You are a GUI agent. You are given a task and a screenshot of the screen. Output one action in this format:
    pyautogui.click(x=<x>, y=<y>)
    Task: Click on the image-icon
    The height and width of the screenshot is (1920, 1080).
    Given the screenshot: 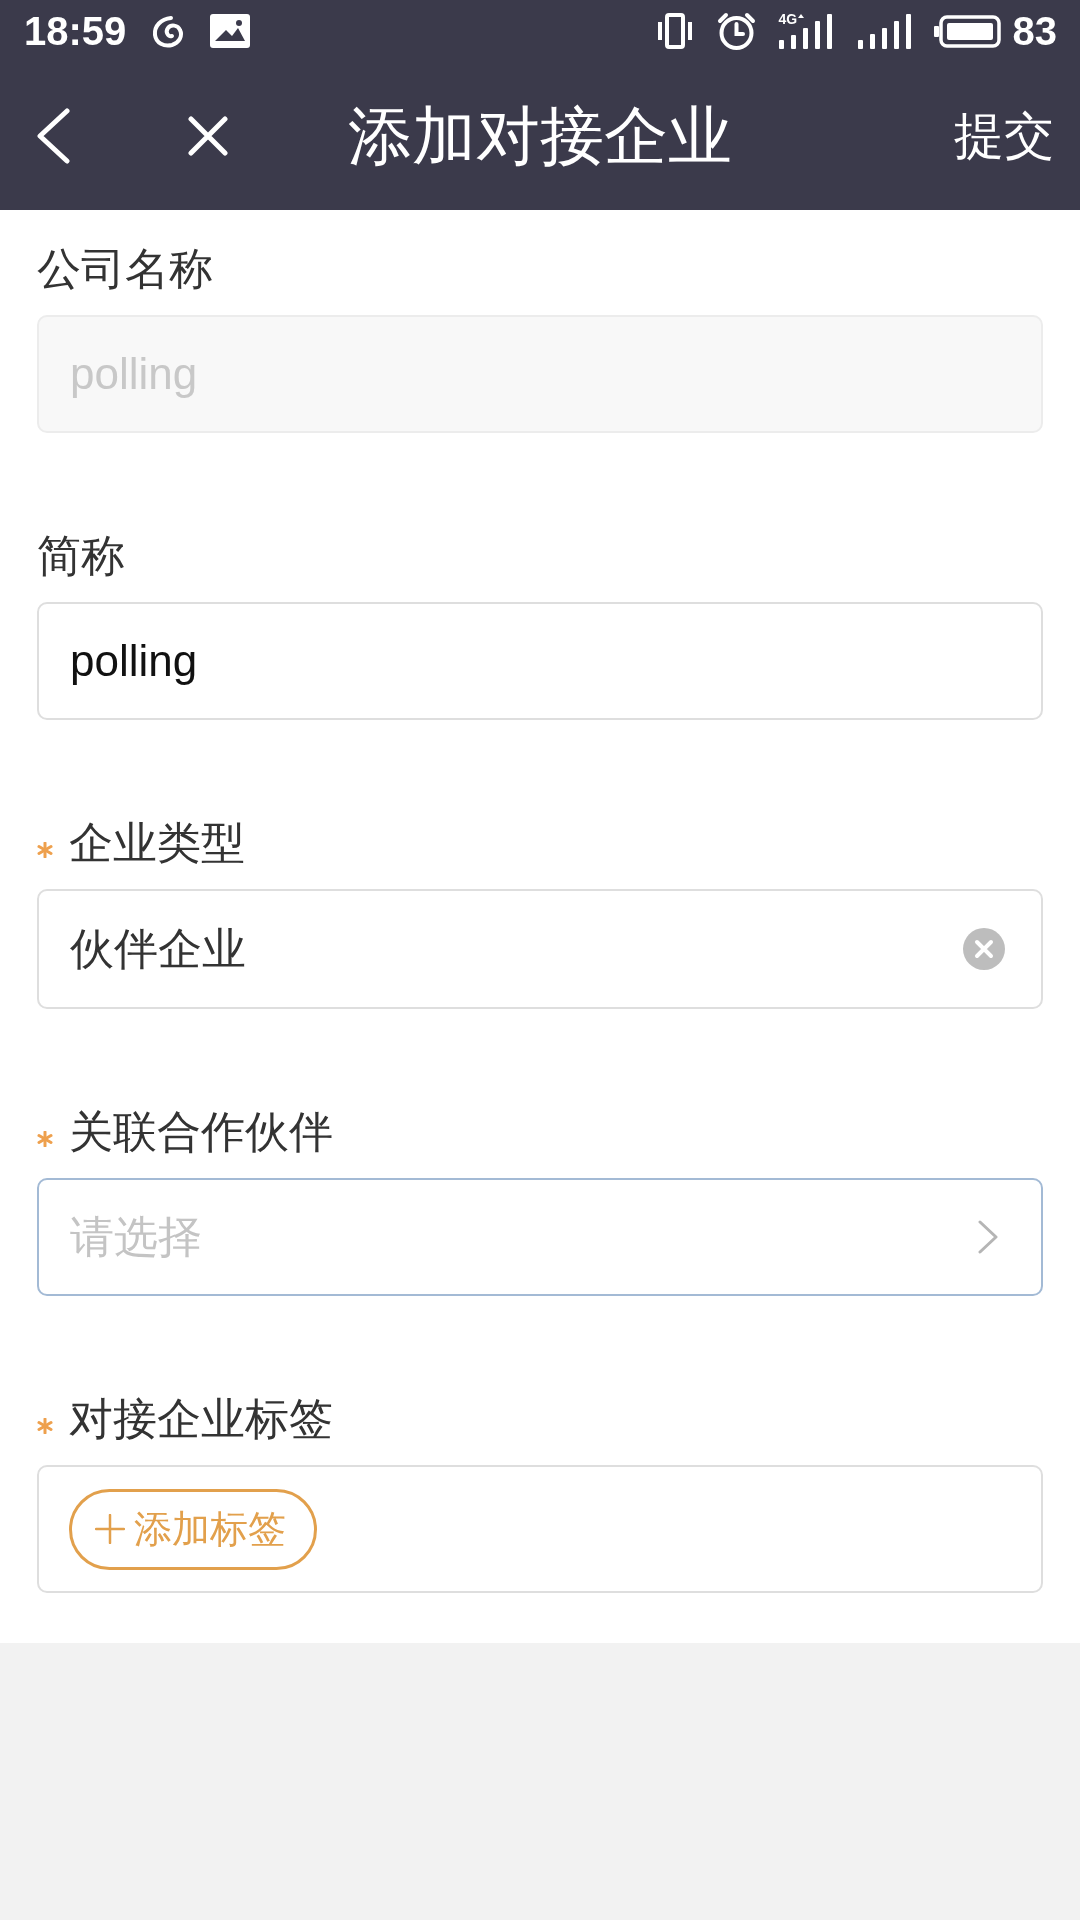 What is the action you would take?
    pyautogui.click(x=230, y=31)
    